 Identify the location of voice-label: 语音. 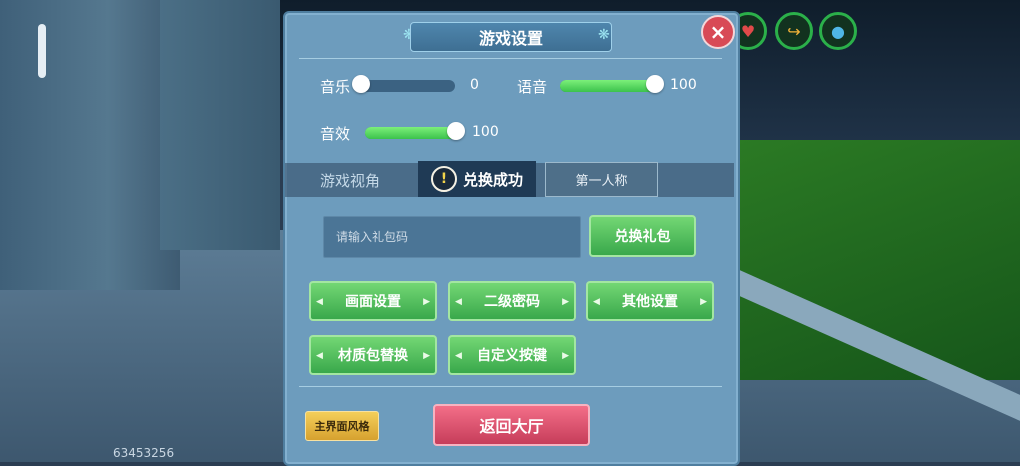
(532, 87).